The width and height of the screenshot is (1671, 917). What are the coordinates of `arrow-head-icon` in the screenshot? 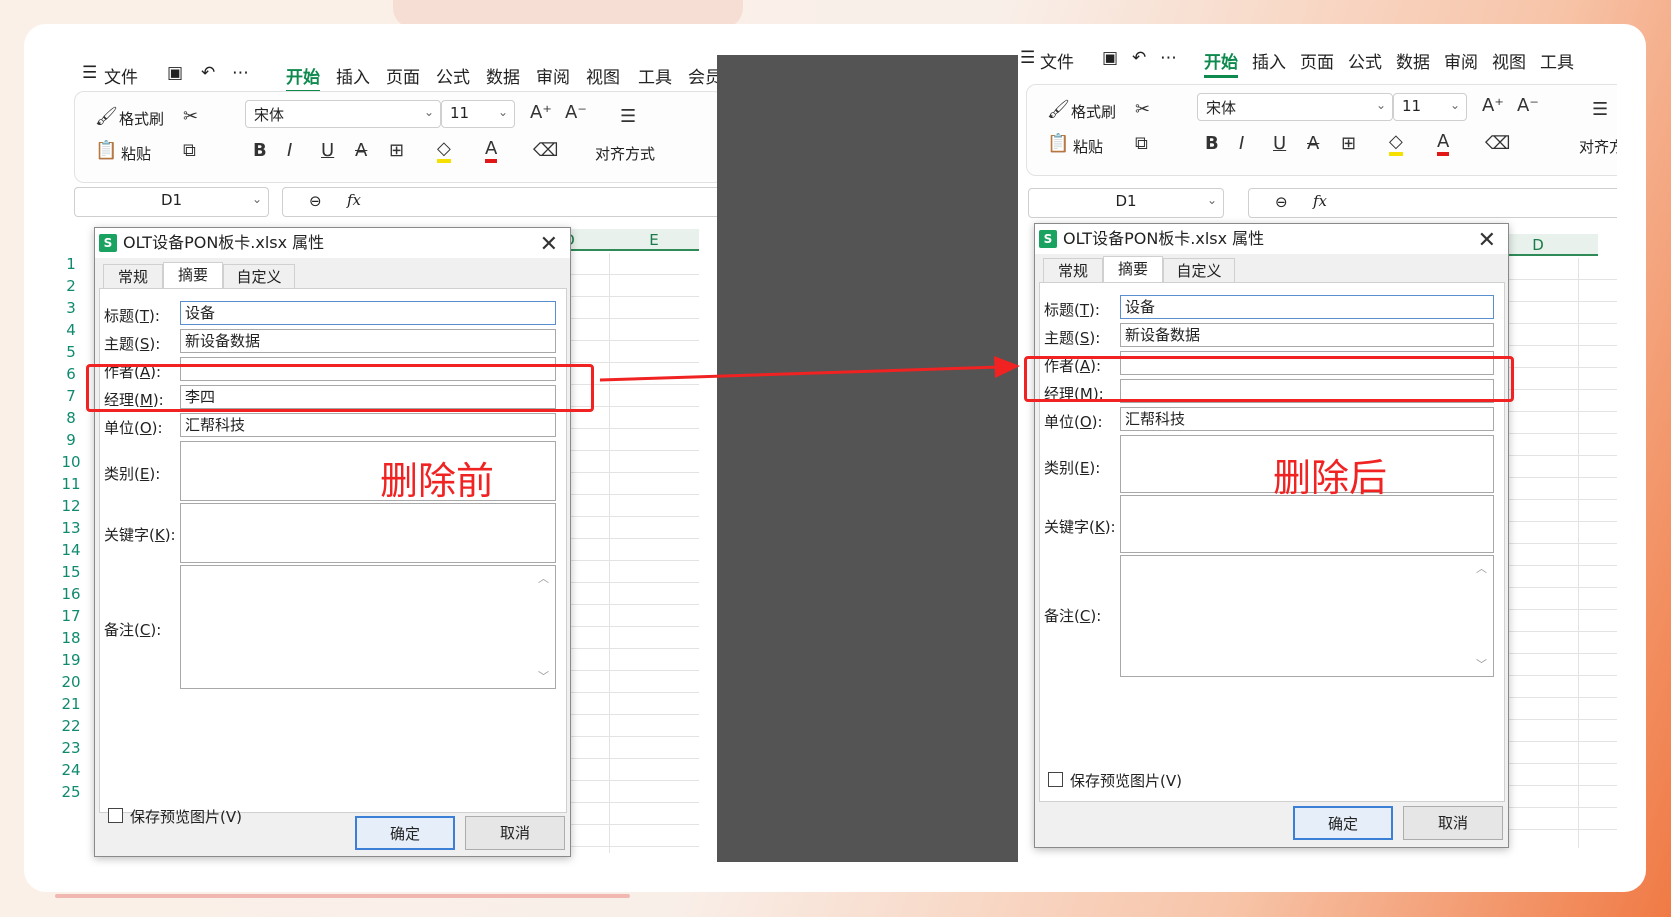 It's located at (1007, 367).